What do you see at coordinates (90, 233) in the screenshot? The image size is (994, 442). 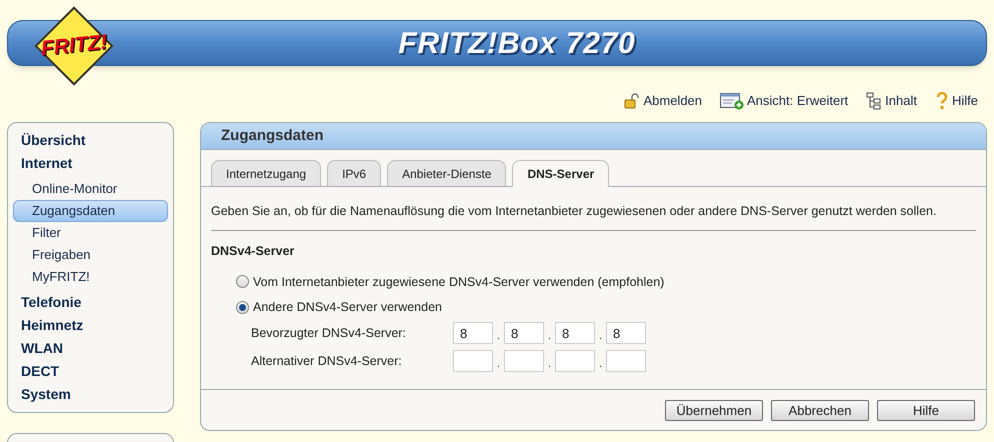 I see `nav-subitem: Filter` at bounding box center [90, 233].